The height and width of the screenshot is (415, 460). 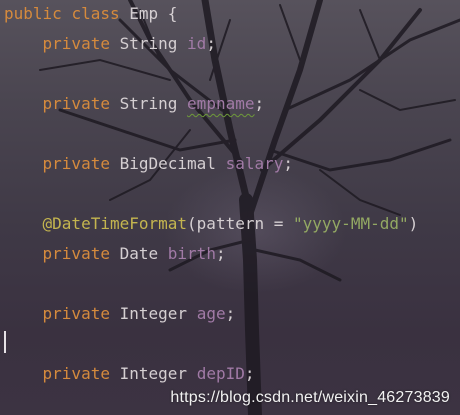 I want to click on code-line-6: private Date birth;, so click(x=115, y=254).